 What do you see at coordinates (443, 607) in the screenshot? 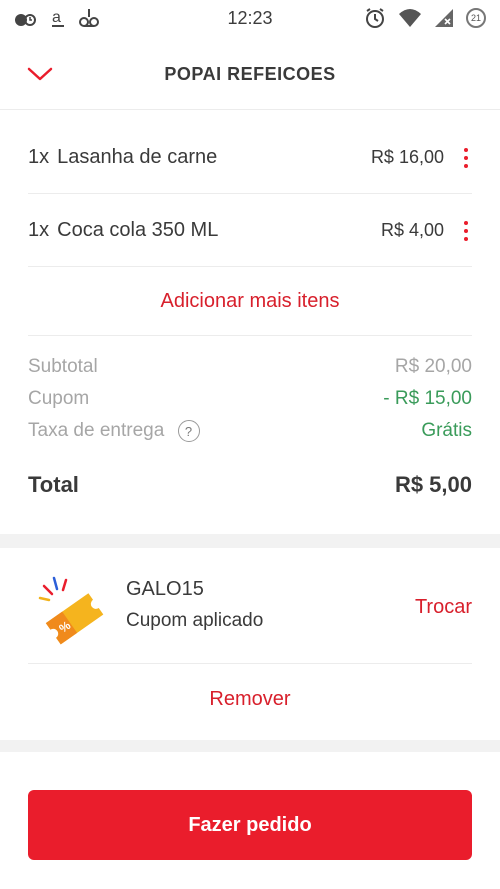
I see `change-coupon-button: Trocar` at bounding box center [443, 607].